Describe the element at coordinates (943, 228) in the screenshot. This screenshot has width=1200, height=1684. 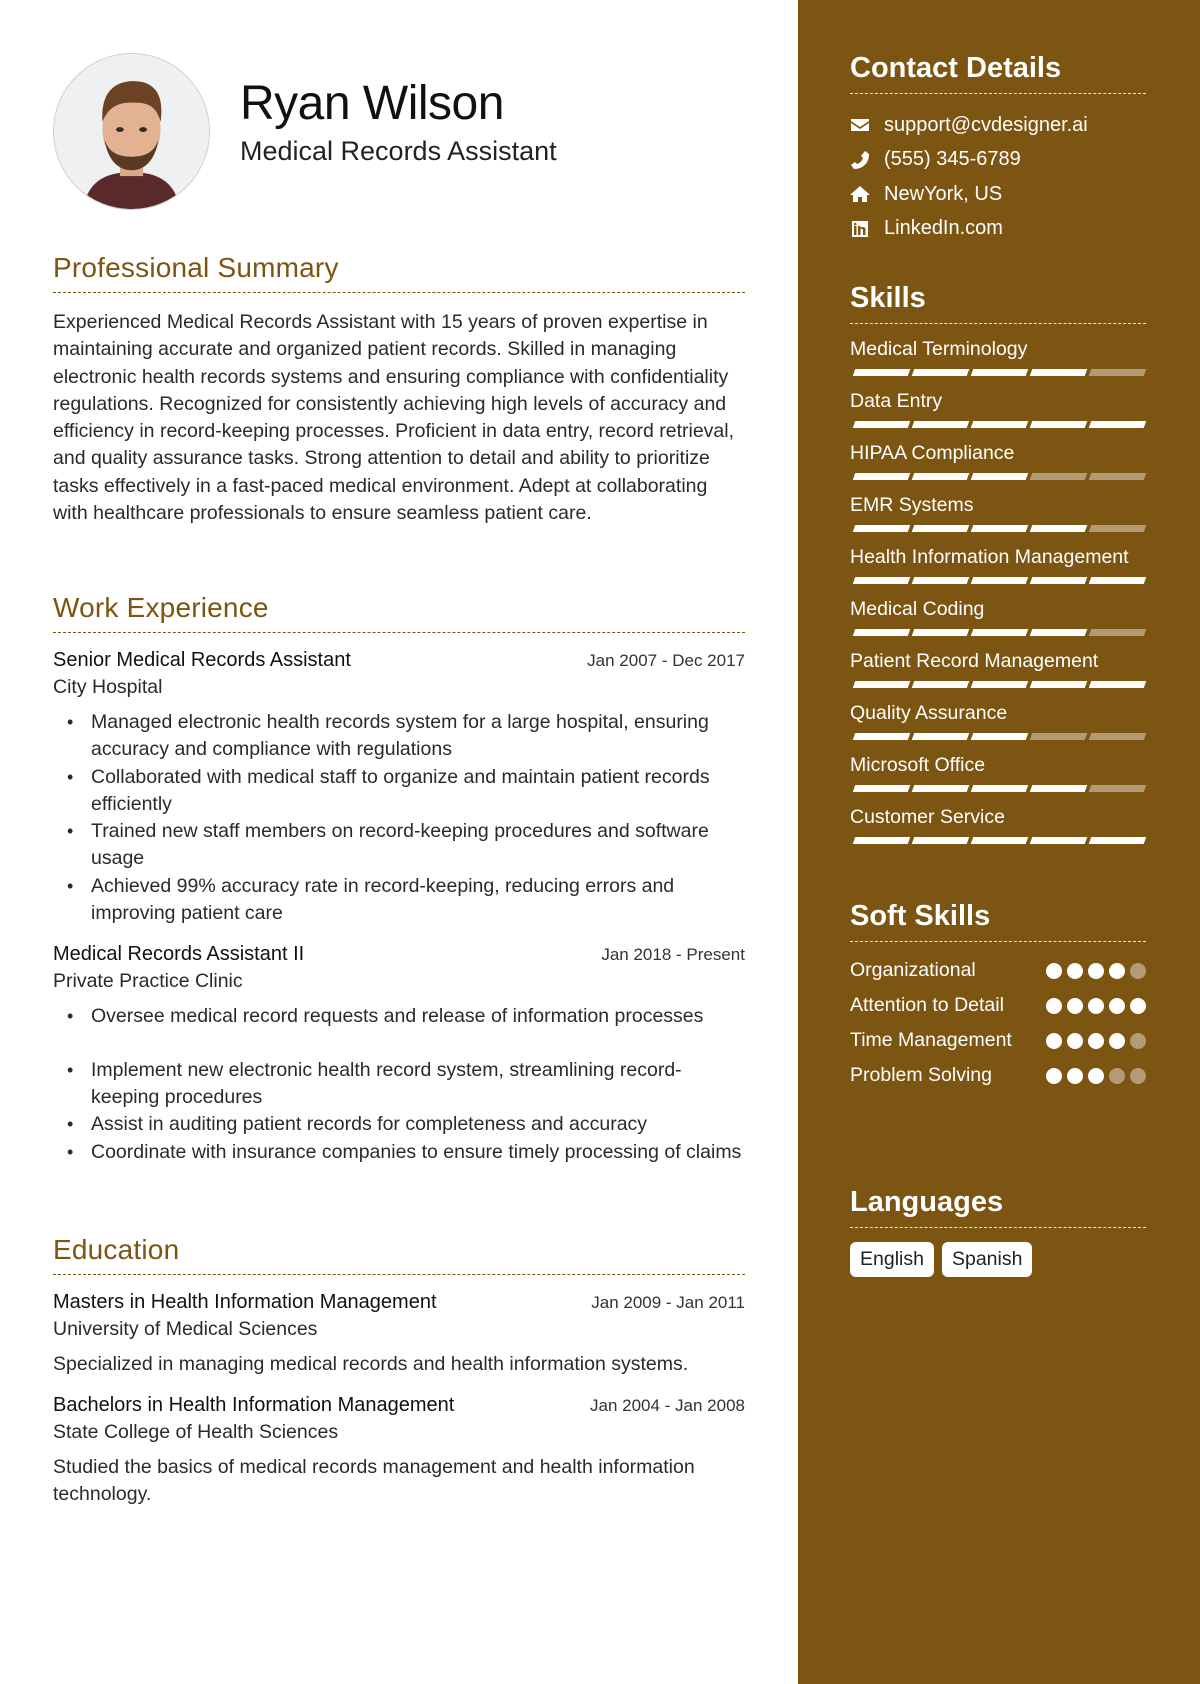
I see `contact-text: LinkedIn.com` at that location.